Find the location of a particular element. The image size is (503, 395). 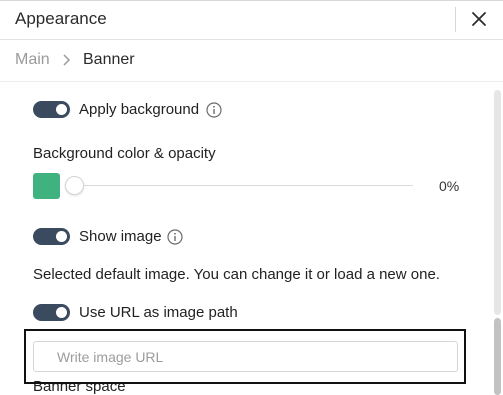

opacity-slider-track is located at coordinates (239, 185).